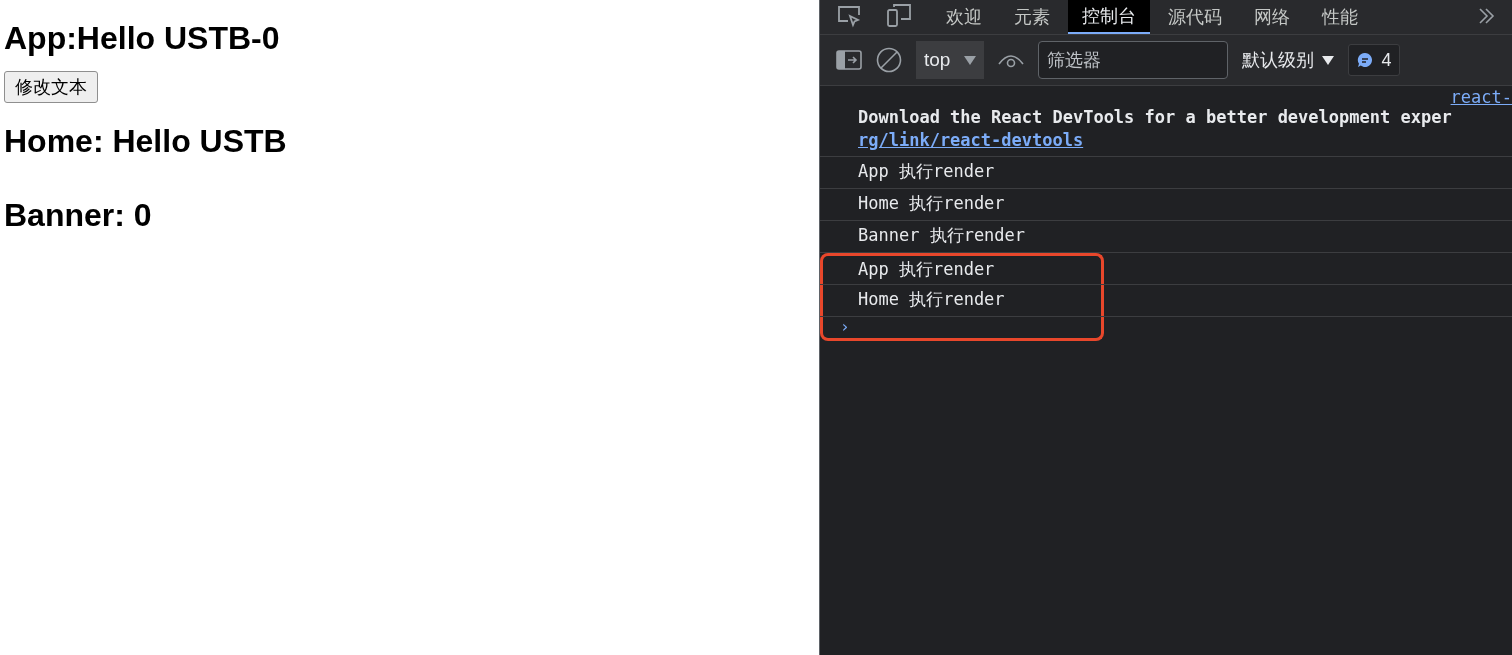 Image resolution: width=1512 pixels, height=655 pixels. Describe the element at coordinates (899, 15) in the screenshot. I see `device-toolbar-icon` at that location.